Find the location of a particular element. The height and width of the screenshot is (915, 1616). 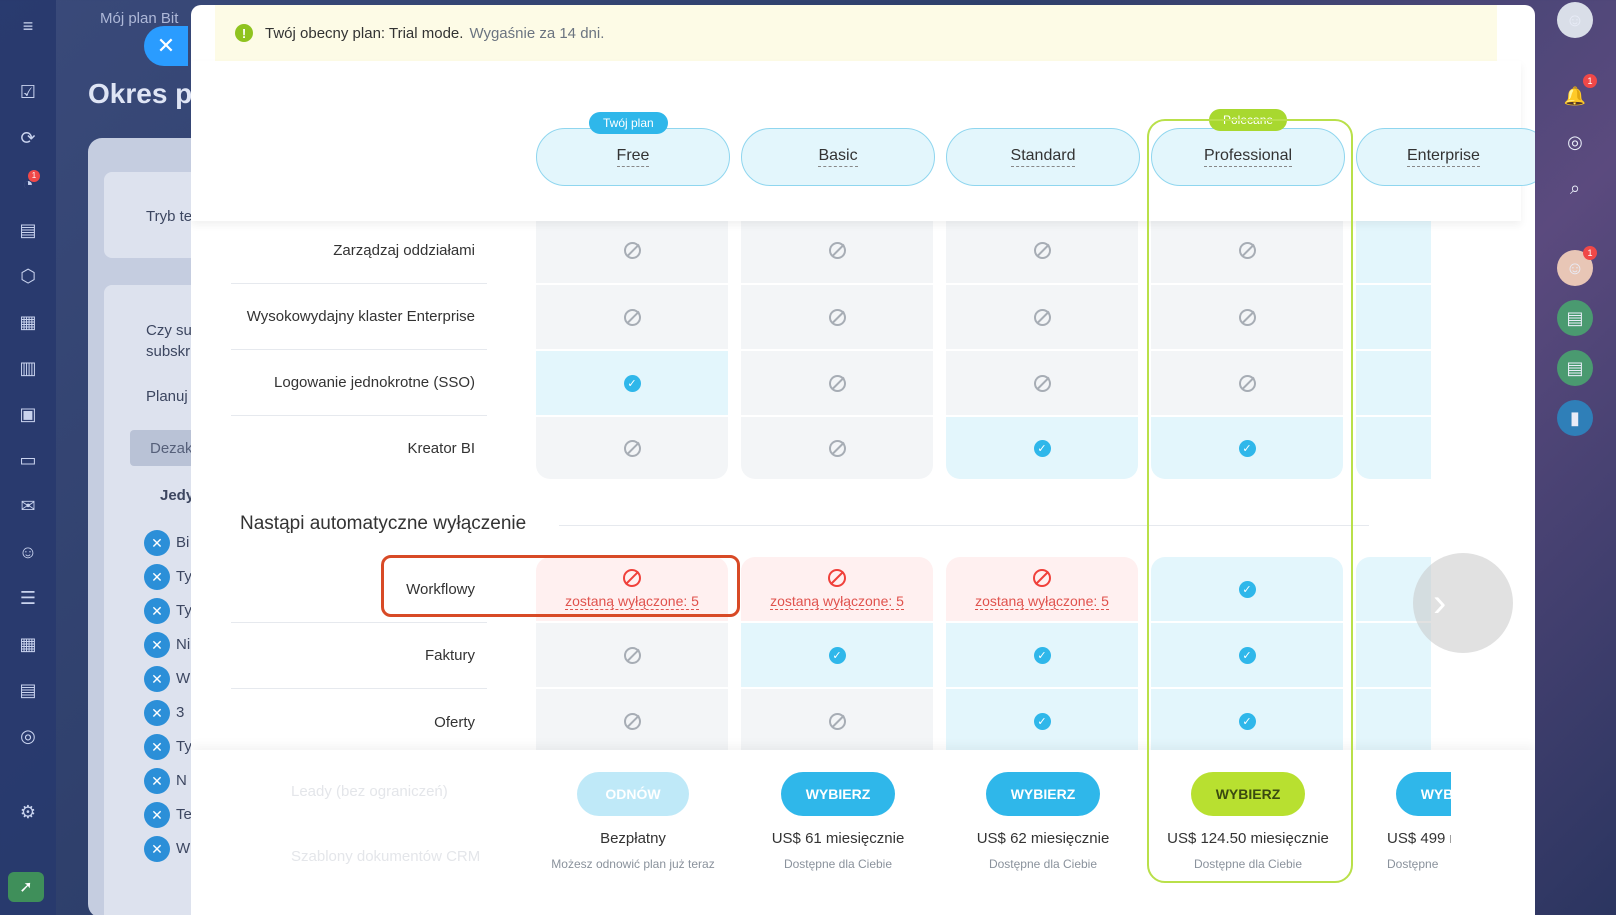

ghost-row-label: Szablony dokumentów CRM is located at coordinates (386, 856).